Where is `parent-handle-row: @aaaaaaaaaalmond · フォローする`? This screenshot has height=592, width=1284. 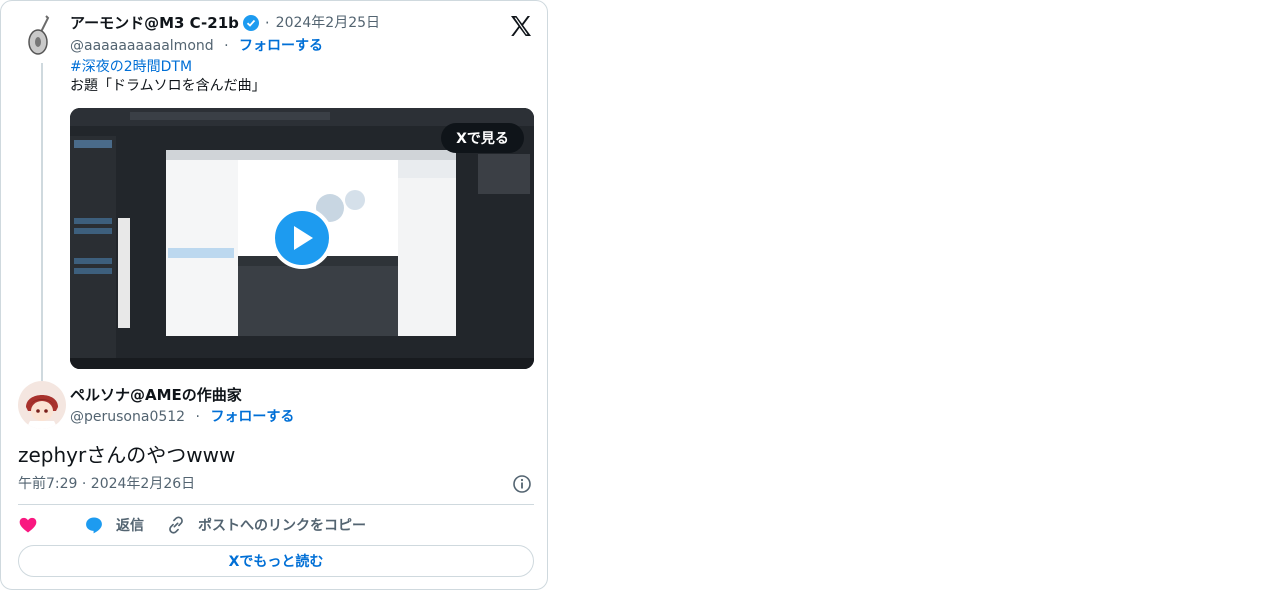
parent-handle-row: @aaaaaaaaaalmond · フォローする is located at coordinates (196, 46).